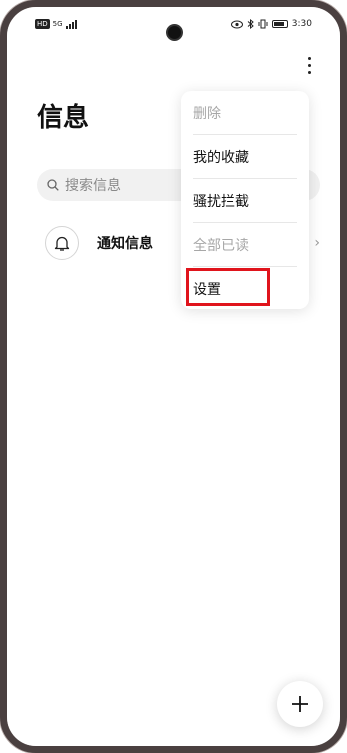 This screenshot has height=753, width=347. What do you see at coordinates (174, 32) in the screenshot?
I see `front-camera` at bounding box center [174, 32].